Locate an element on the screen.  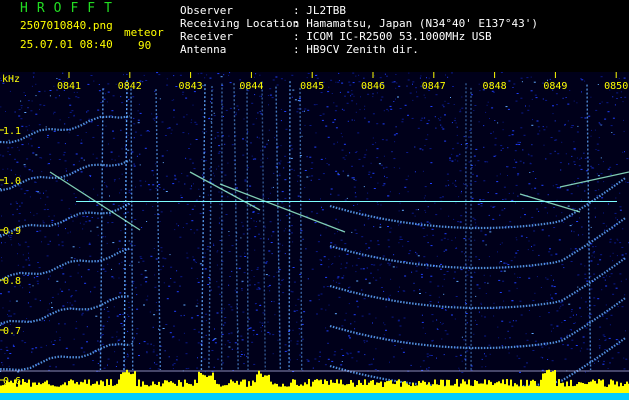
receiver-label: Receiver is located at coordinates (206, 36).